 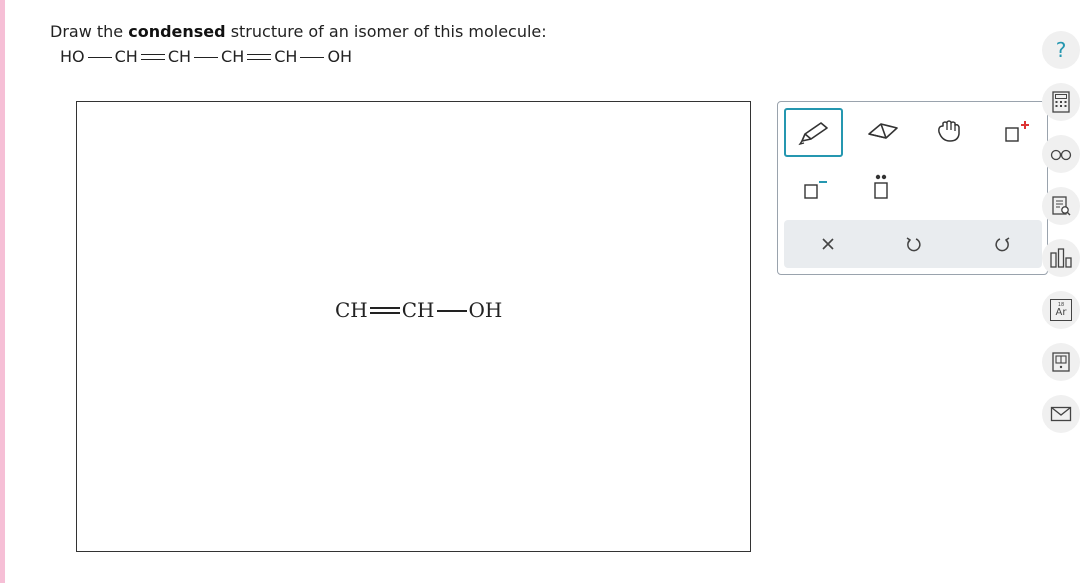 I want to click on help-button: ?, so click(x=1061, y=50).